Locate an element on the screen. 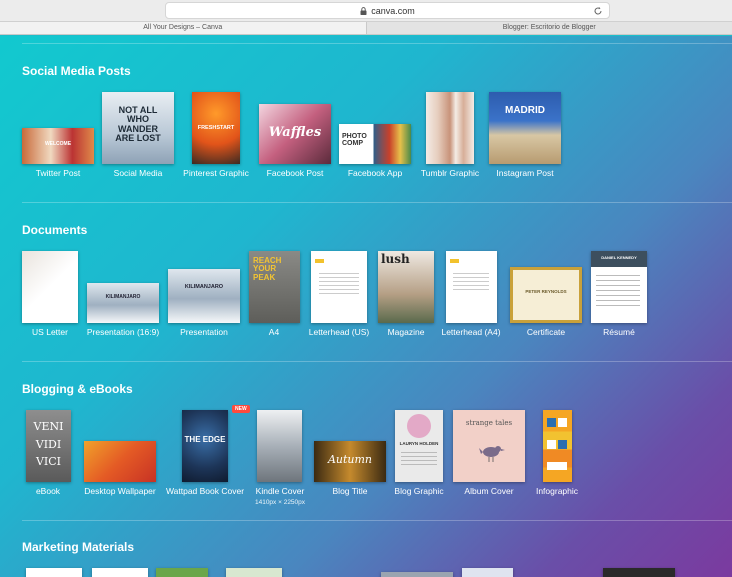 The height and width of the screenshot is (577, 732). magazine-thumbnail: lush is located at coordinates (406, 287).